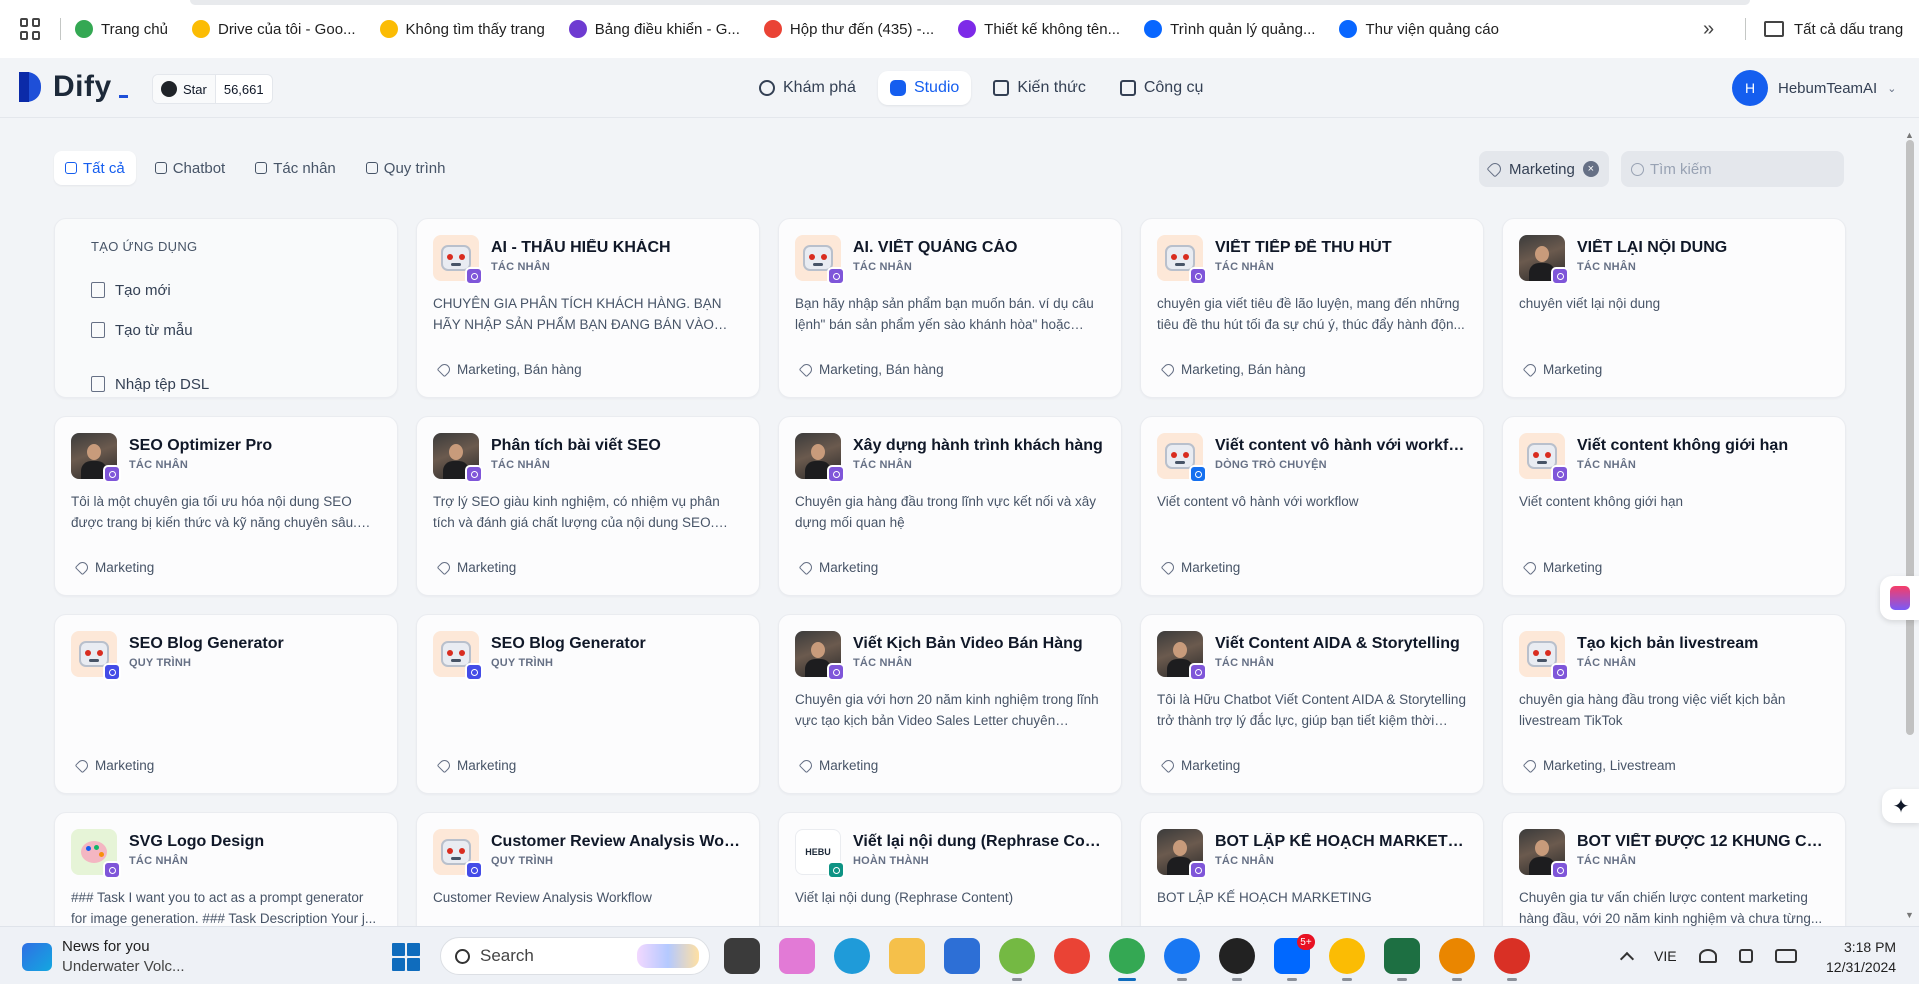  Describe the element at coordinates (1910, 437) in the screenshot. I see `scrollbar-thumb` at that location.